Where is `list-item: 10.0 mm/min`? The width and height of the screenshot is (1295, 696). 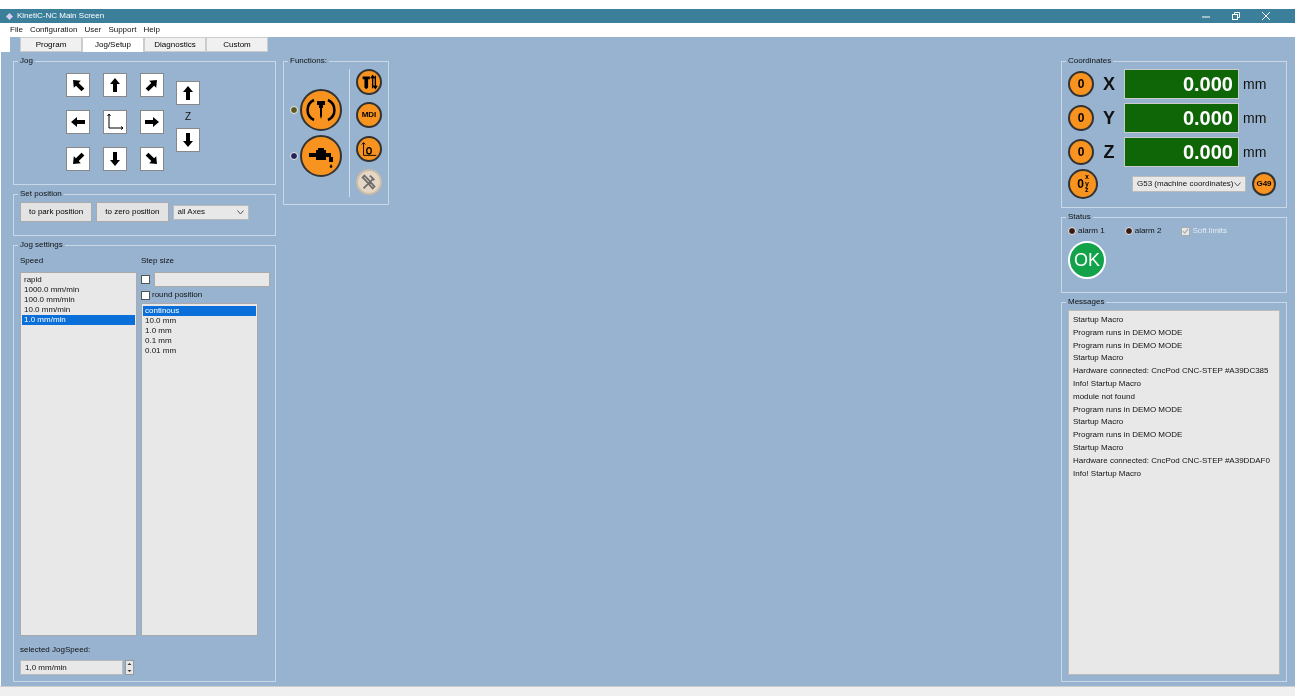
list-item: 10.0 mm/min is located at coordinates (78, 310).